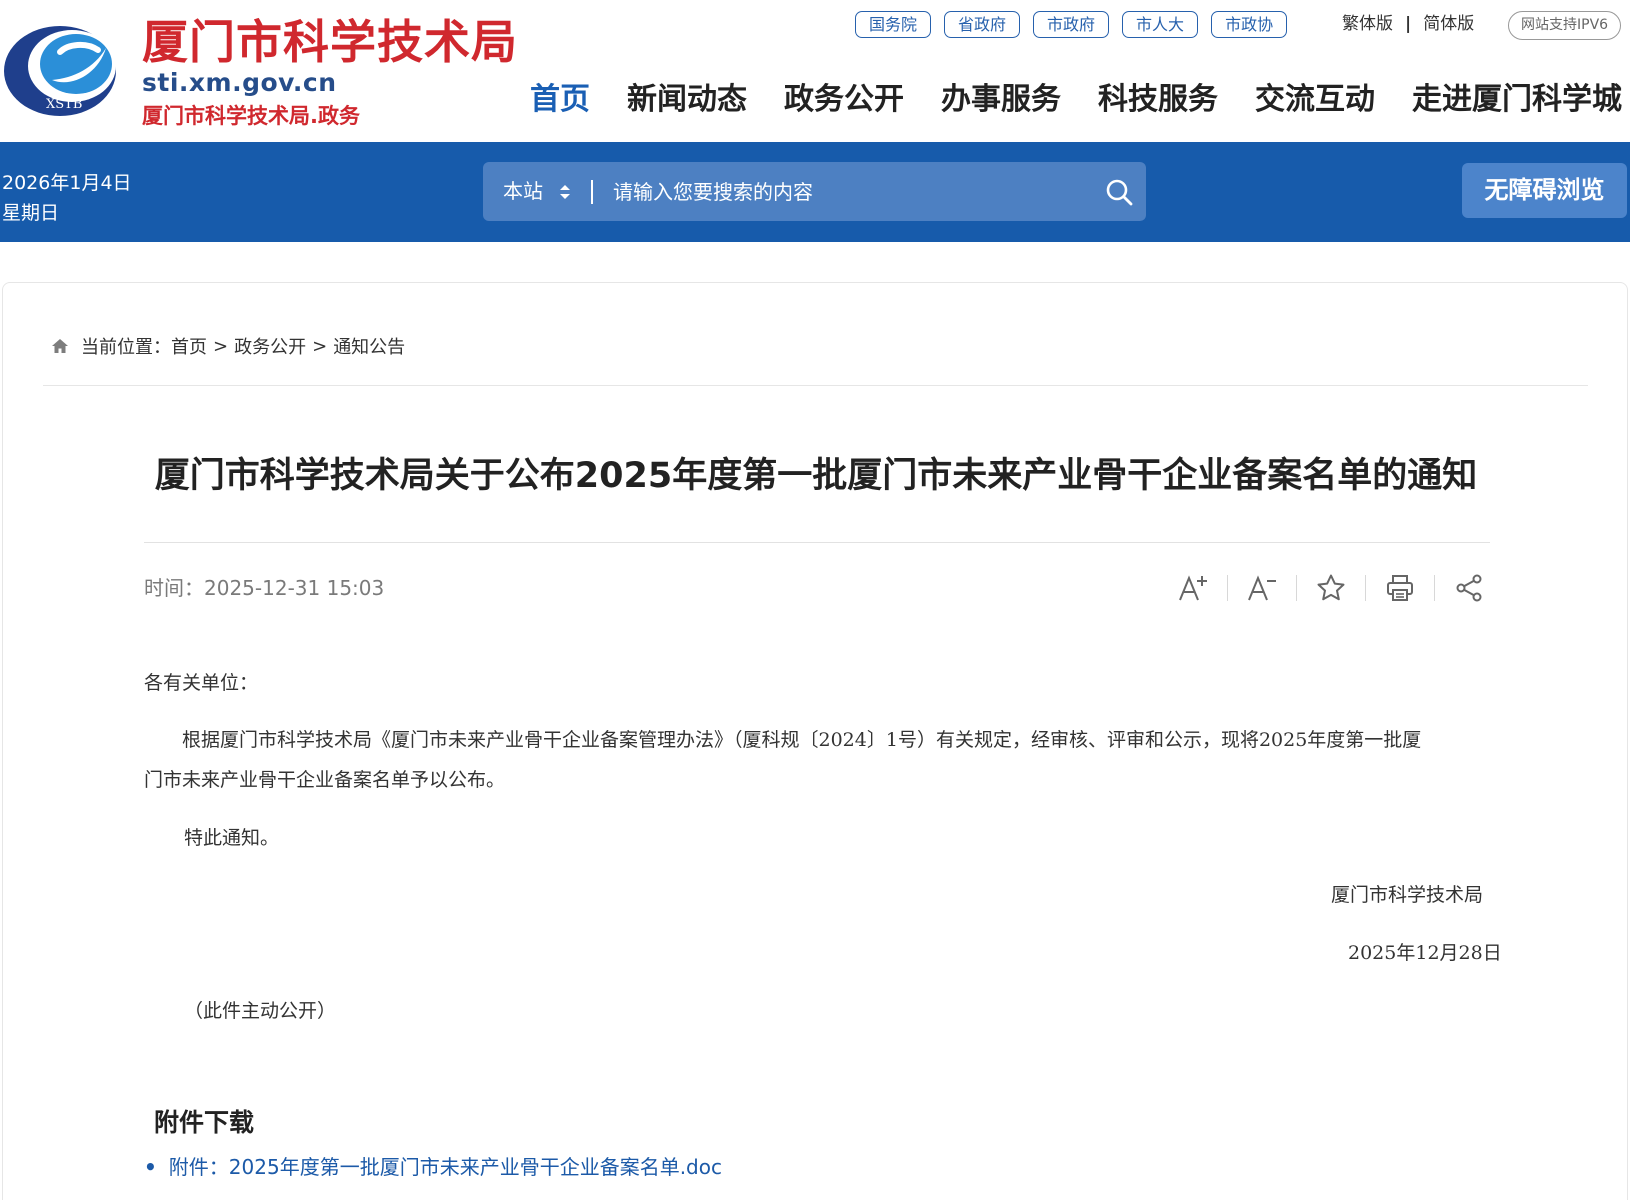  I want to click on nav-services: 办事服务, so click(1001, 100).